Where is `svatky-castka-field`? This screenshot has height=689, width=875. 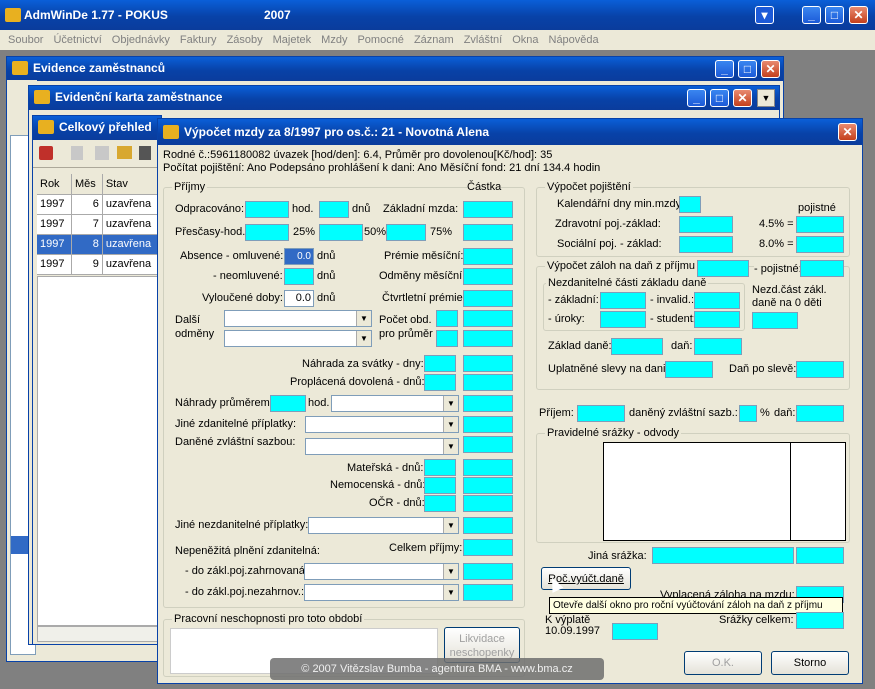 svatky-castka-field is located at coordinates (488, 363).